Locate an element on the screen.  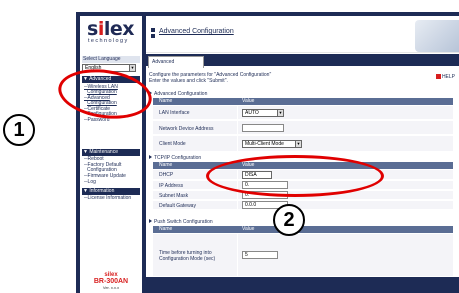
sidebar-item-license: ─License Information is located at coordinates (112, 198).